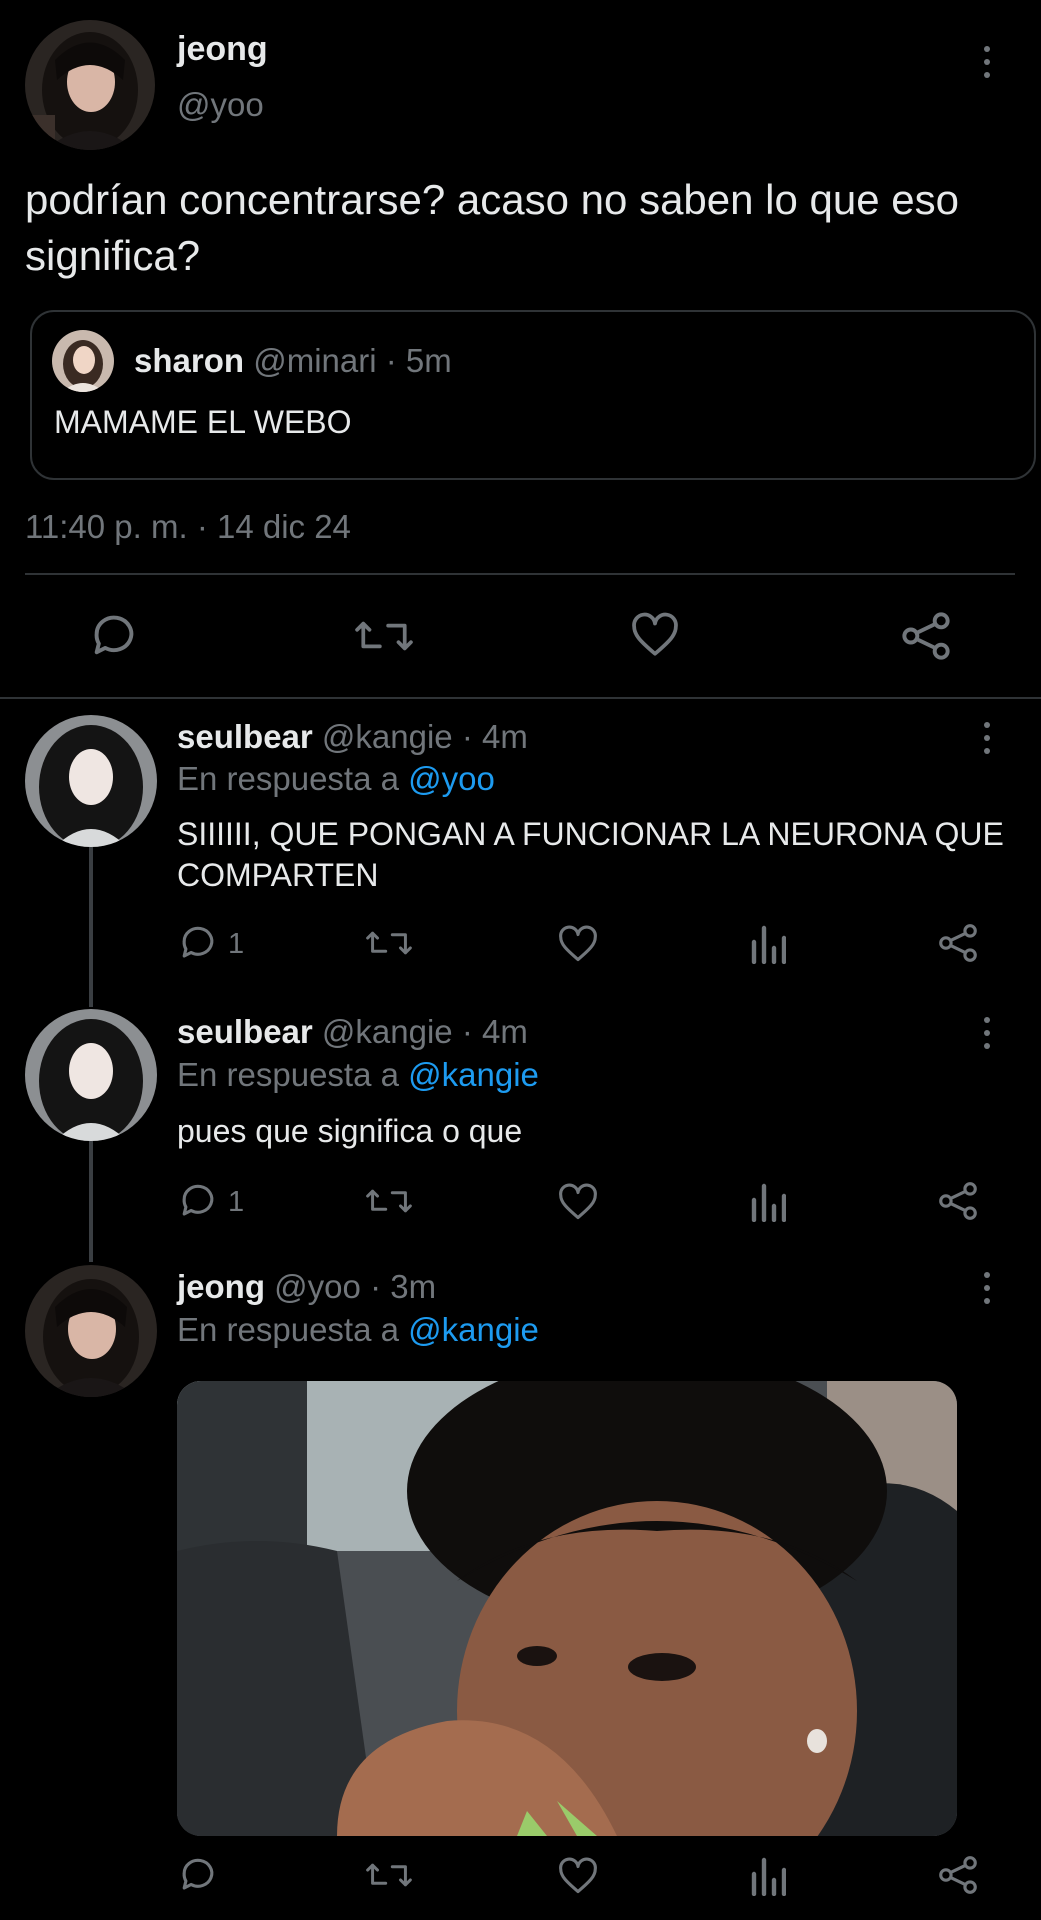 Image resolution: width=1041 pixels, height=1920 pixels. What do you see at coordinates (203, 422) in the screenshot?
I see `quote-text: MAMAME EL WEBO` at bounding box center [203, 422].